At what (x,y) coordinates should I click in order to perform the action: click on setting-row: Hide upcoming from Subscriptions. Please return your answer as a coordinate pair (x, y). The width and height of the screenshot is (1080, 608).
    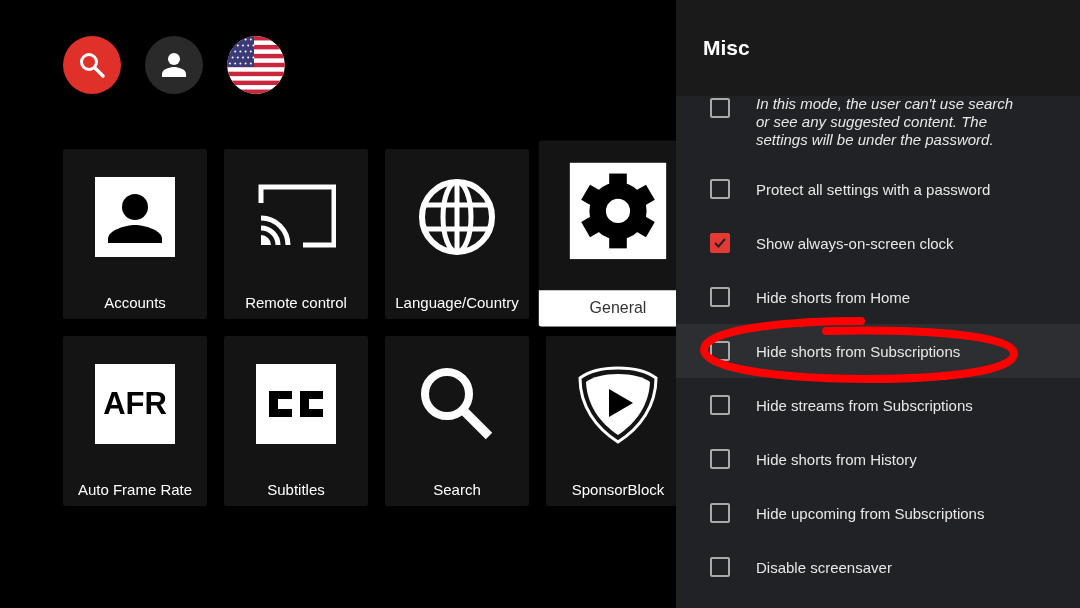
    Looking at the image, I should click on (878, 513).